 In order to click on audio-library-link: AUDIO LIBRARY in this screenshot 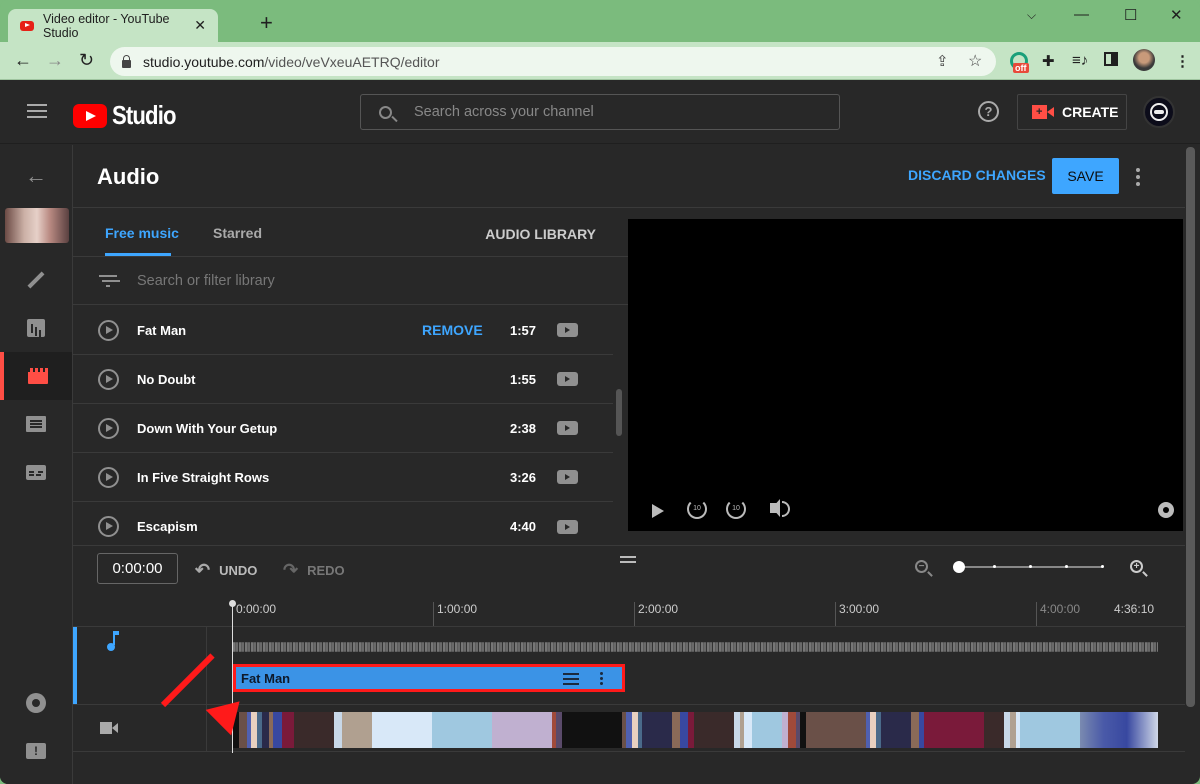, I will do `click(540, 234)`.